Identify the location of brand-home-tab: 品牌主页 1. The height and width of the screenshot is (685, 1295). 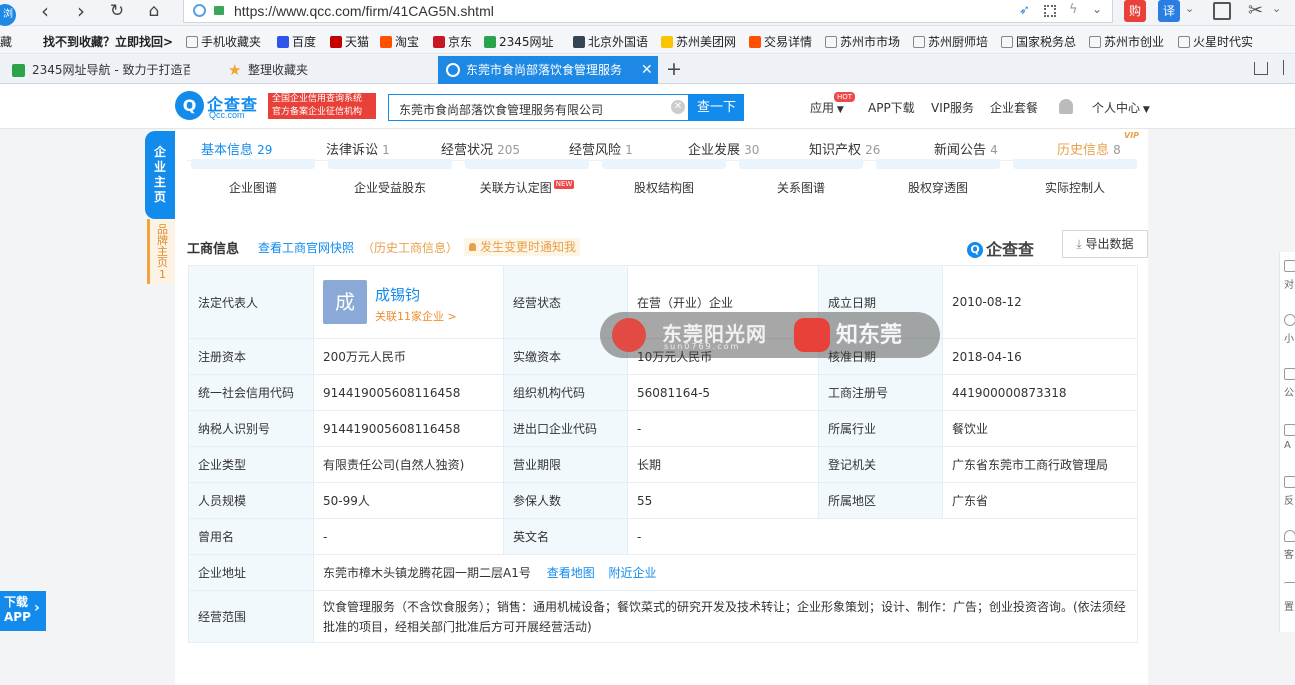
(161, 251).